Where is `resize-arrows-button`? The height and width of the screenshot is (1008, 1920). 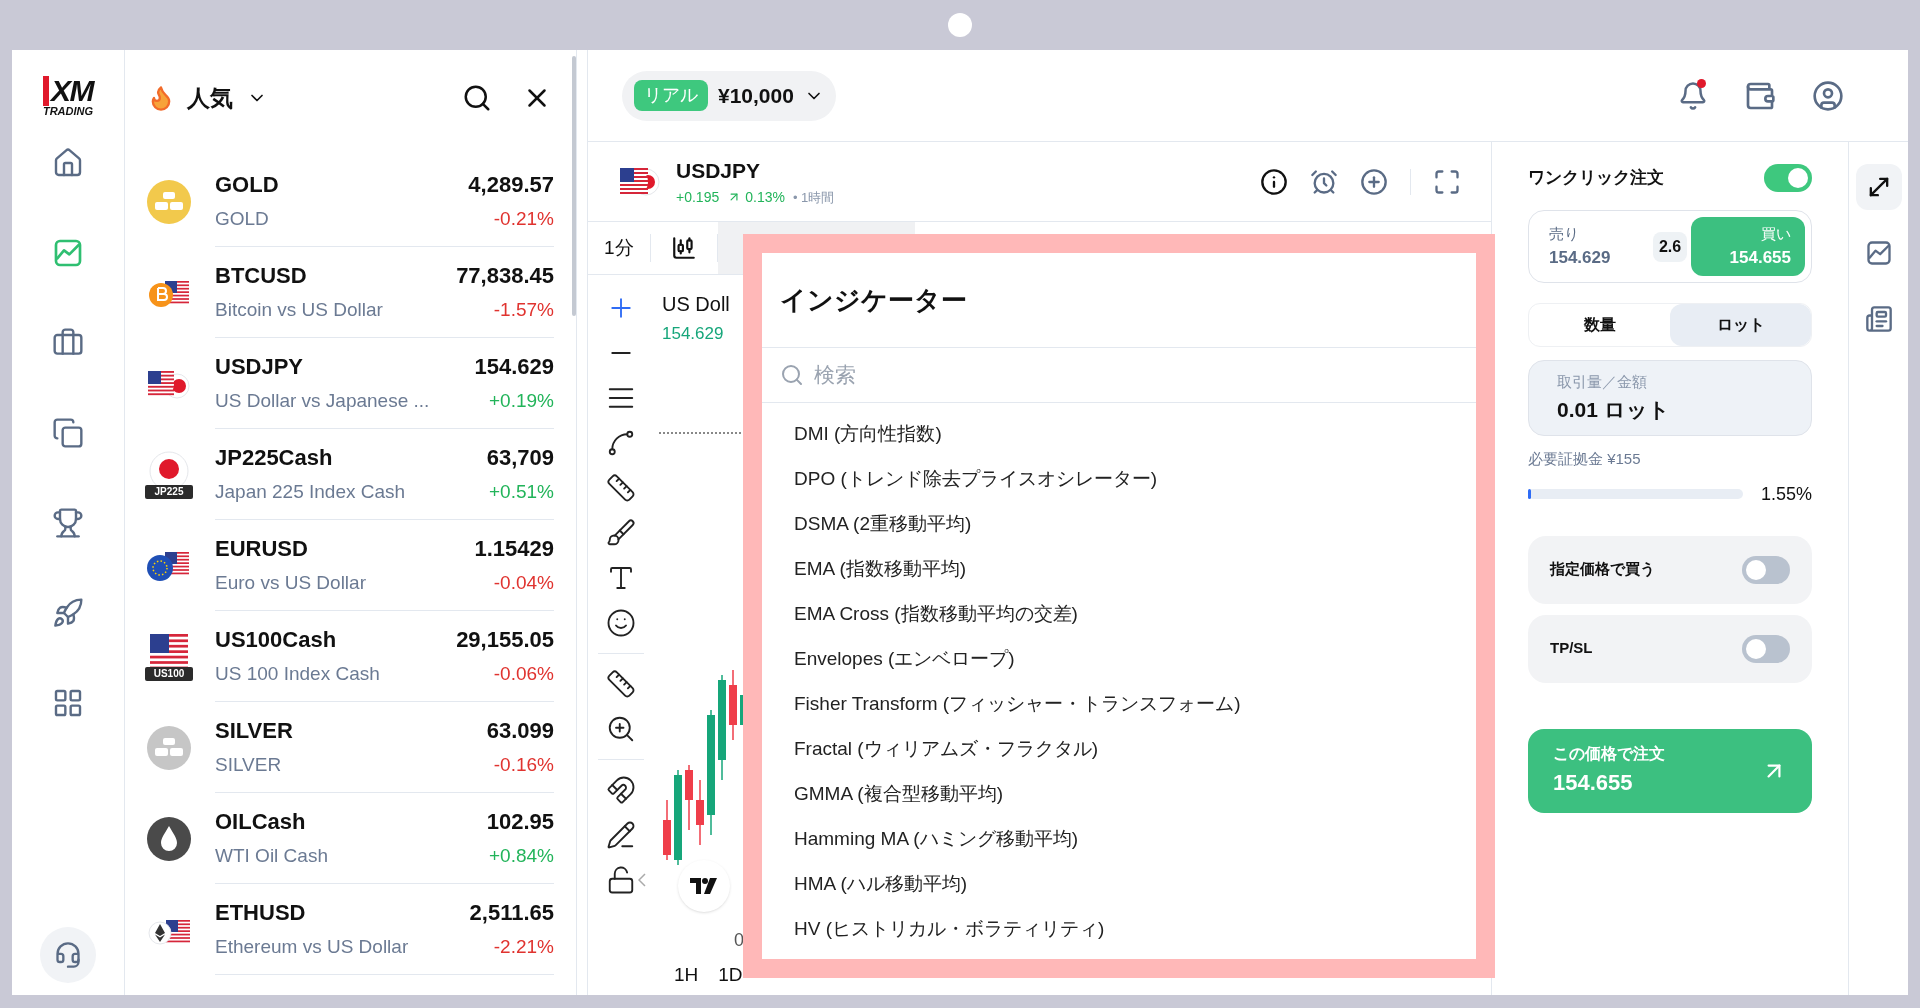
resize-arrows-button is located at coordinates (1878, 187).